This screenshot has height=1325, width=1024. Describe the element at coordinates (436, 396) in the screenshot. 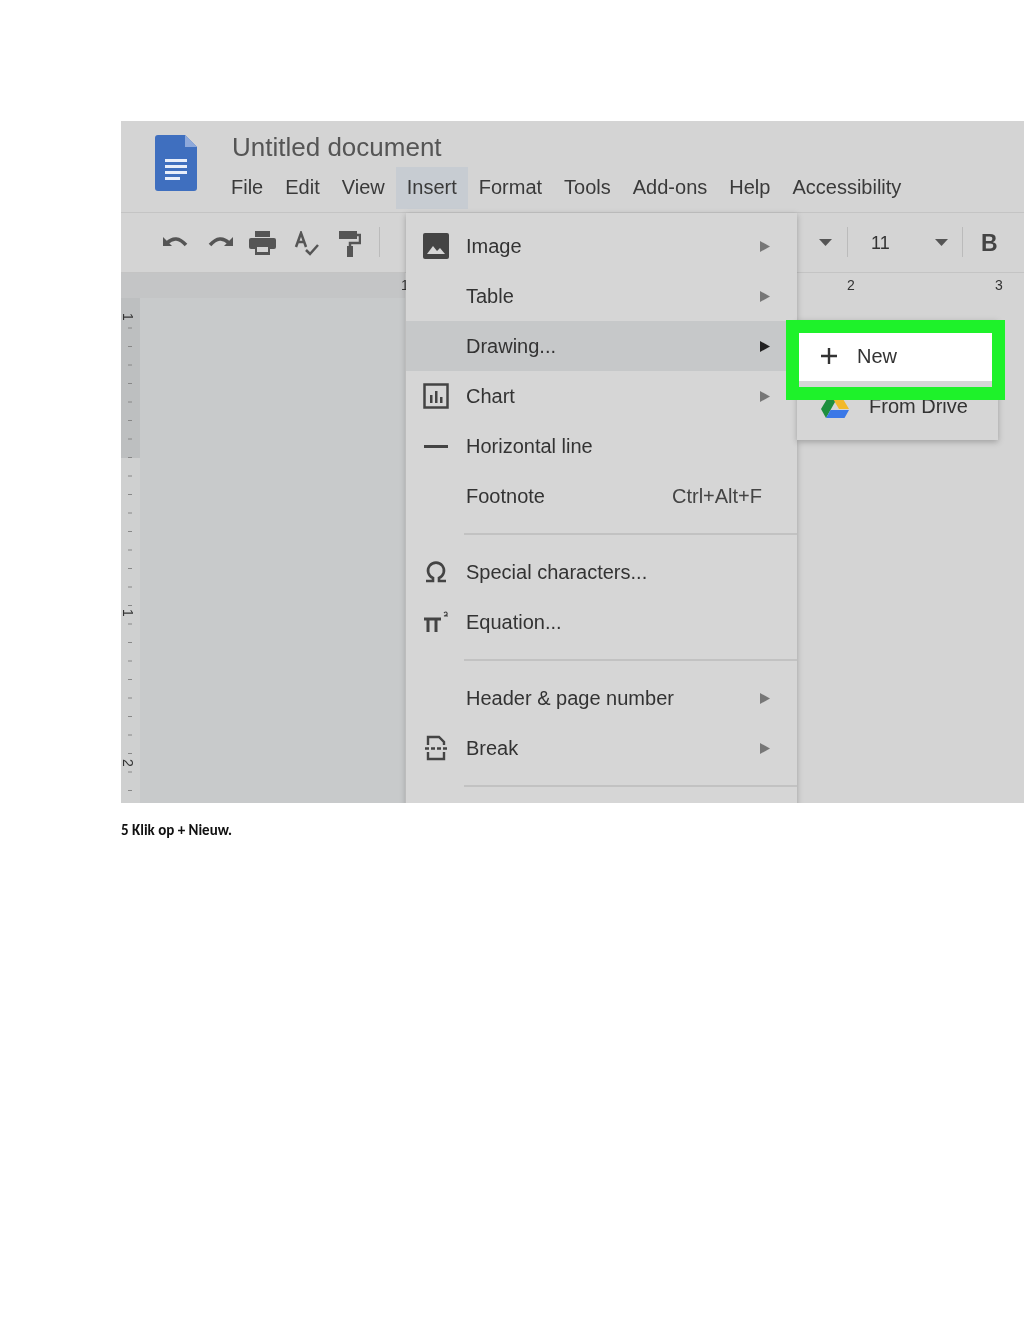

I see `chart-icon` at that location.